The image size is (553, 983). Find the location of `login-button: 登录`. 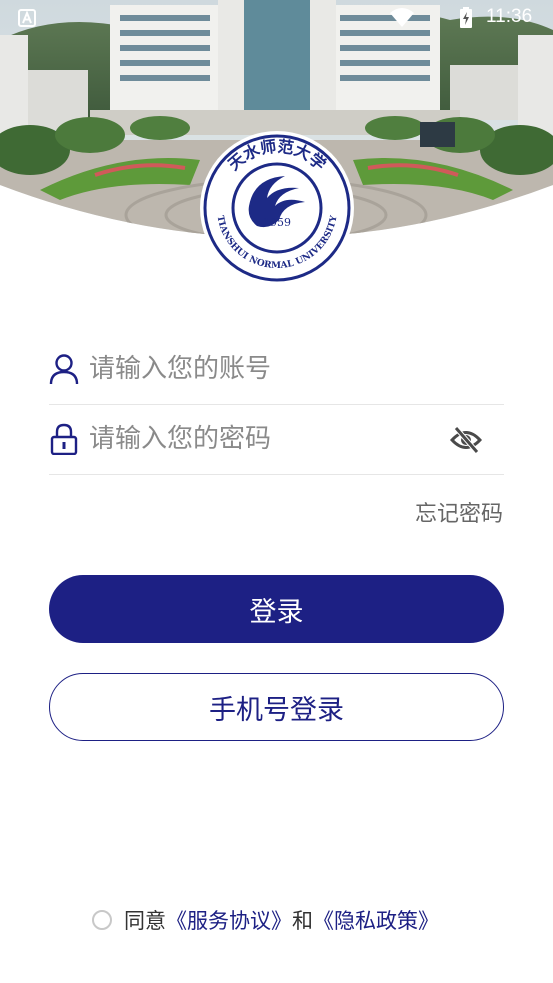

login-button: 登录 is located at coordinates (276, 609).